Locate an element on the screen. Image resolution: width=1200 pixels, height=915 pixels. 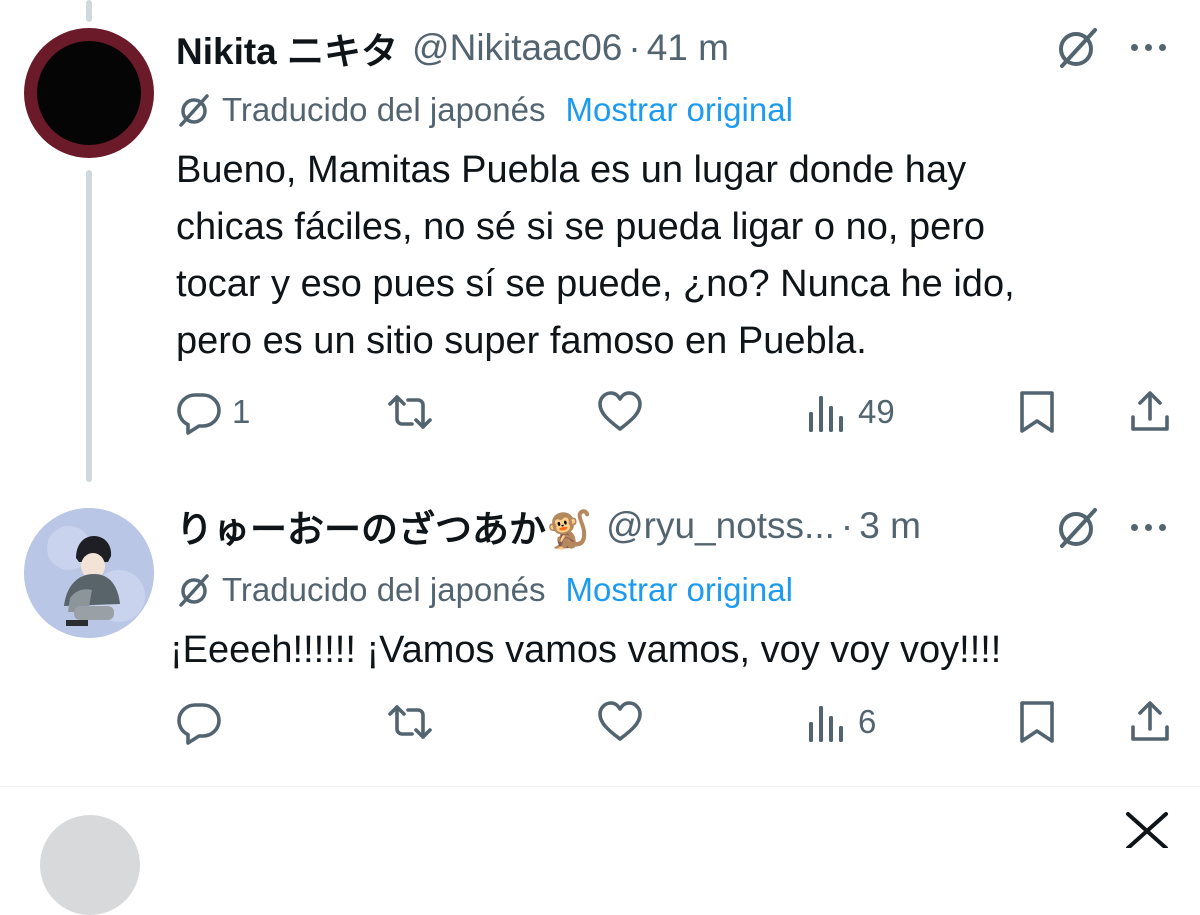
tweet-header: りゅーおーのざつあか🐒 @ryu_notss... · 3 m is located at coordinates (548, 526).